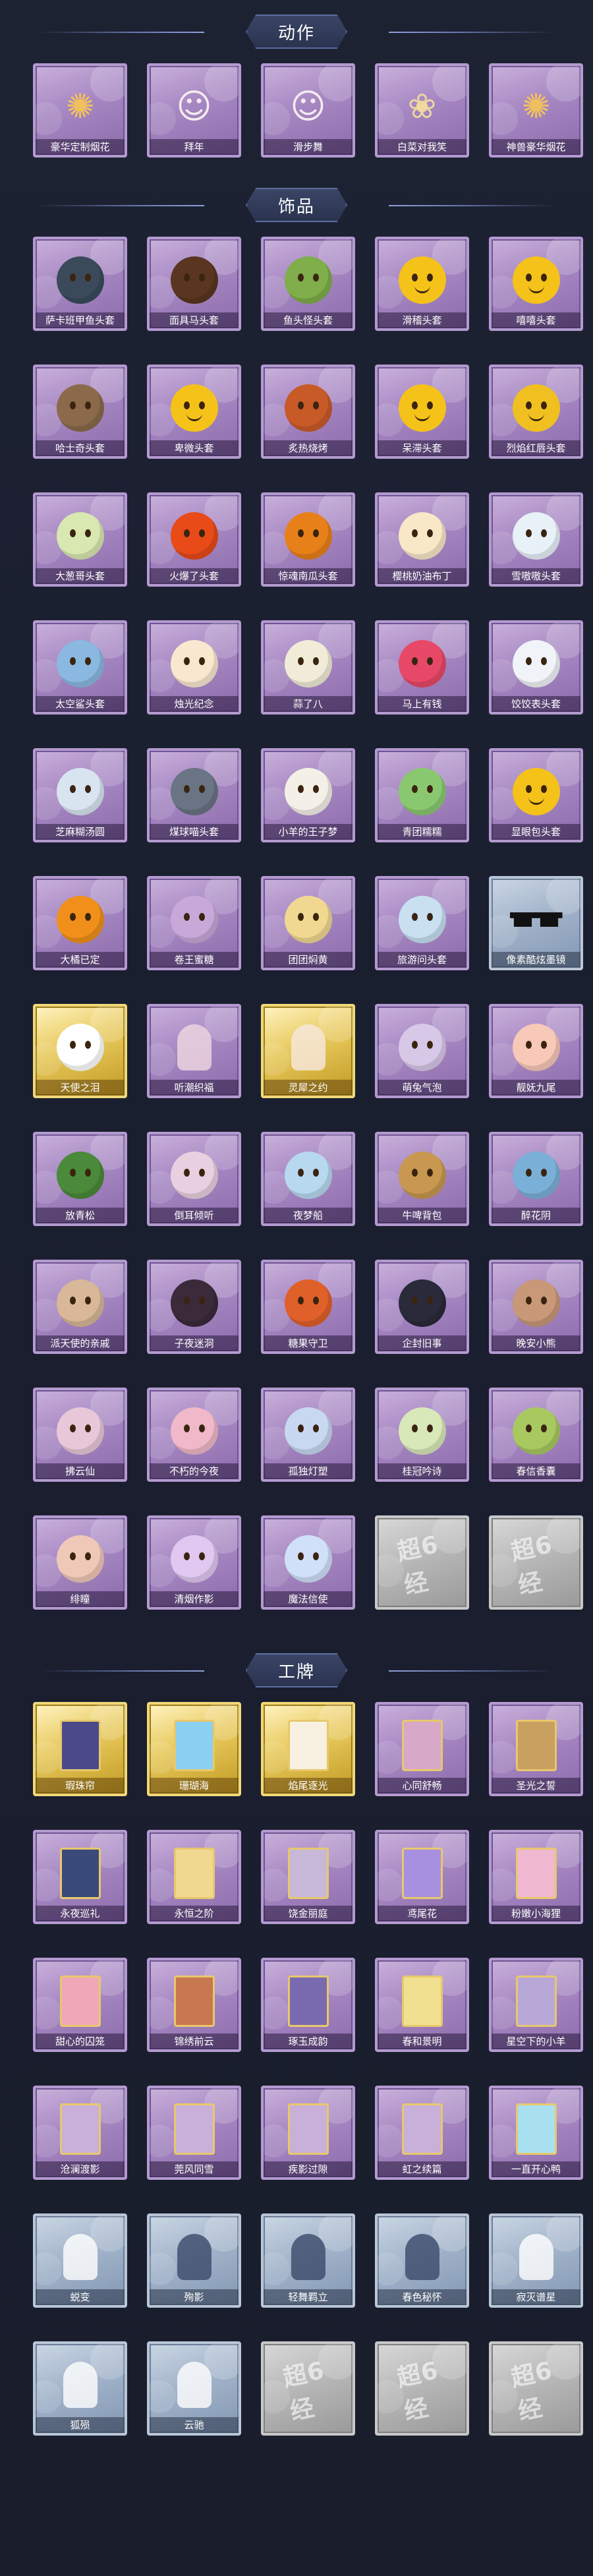 The height and width of the screenshot is (2576, 593). Describe the element at coordinates (80, 2133) in the screenshot. I see `item-card: 沧澜渡影` at that location.